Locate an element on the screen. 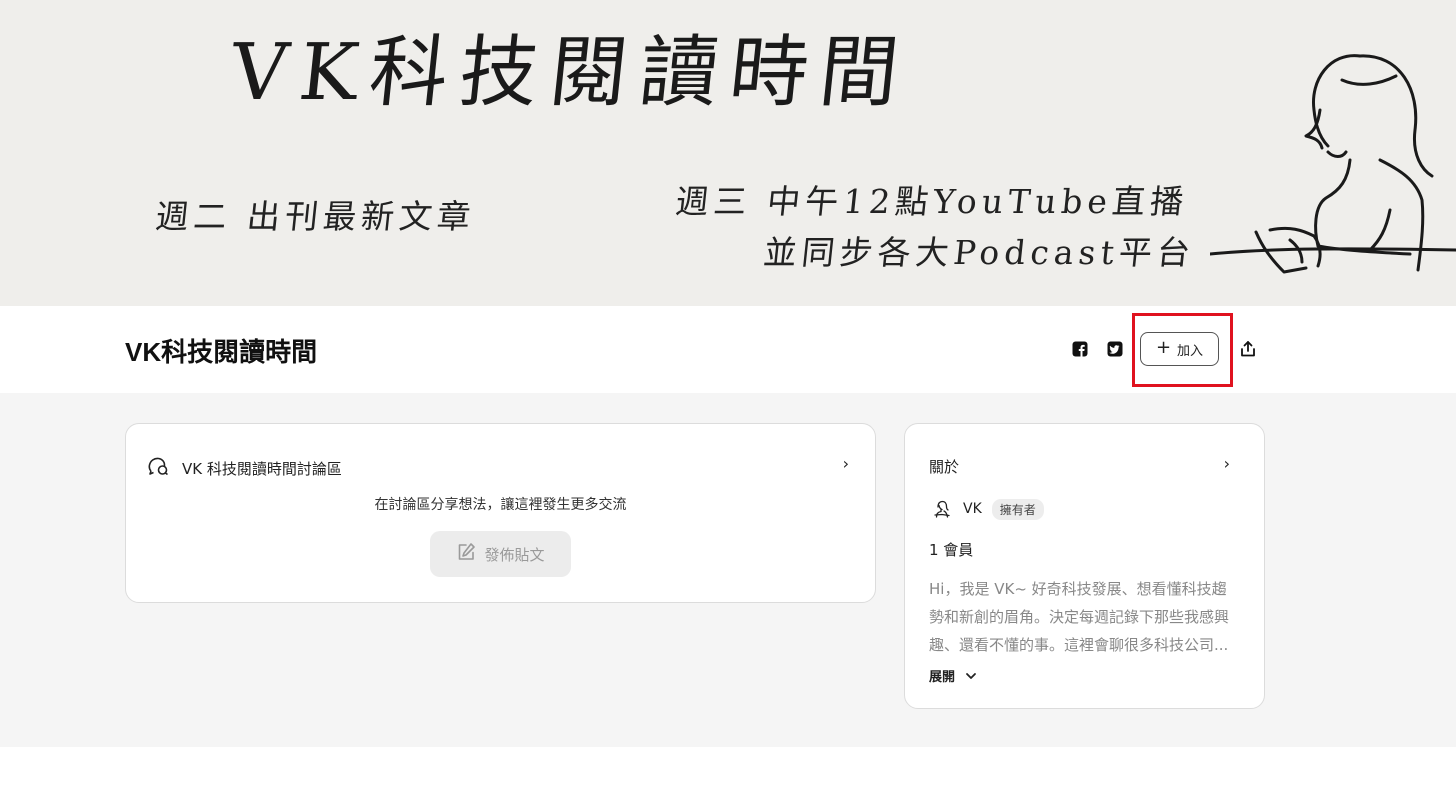 This screenshot has width=1456, height=787. member-count: 1 會員 is located at coordinates (951, 550).